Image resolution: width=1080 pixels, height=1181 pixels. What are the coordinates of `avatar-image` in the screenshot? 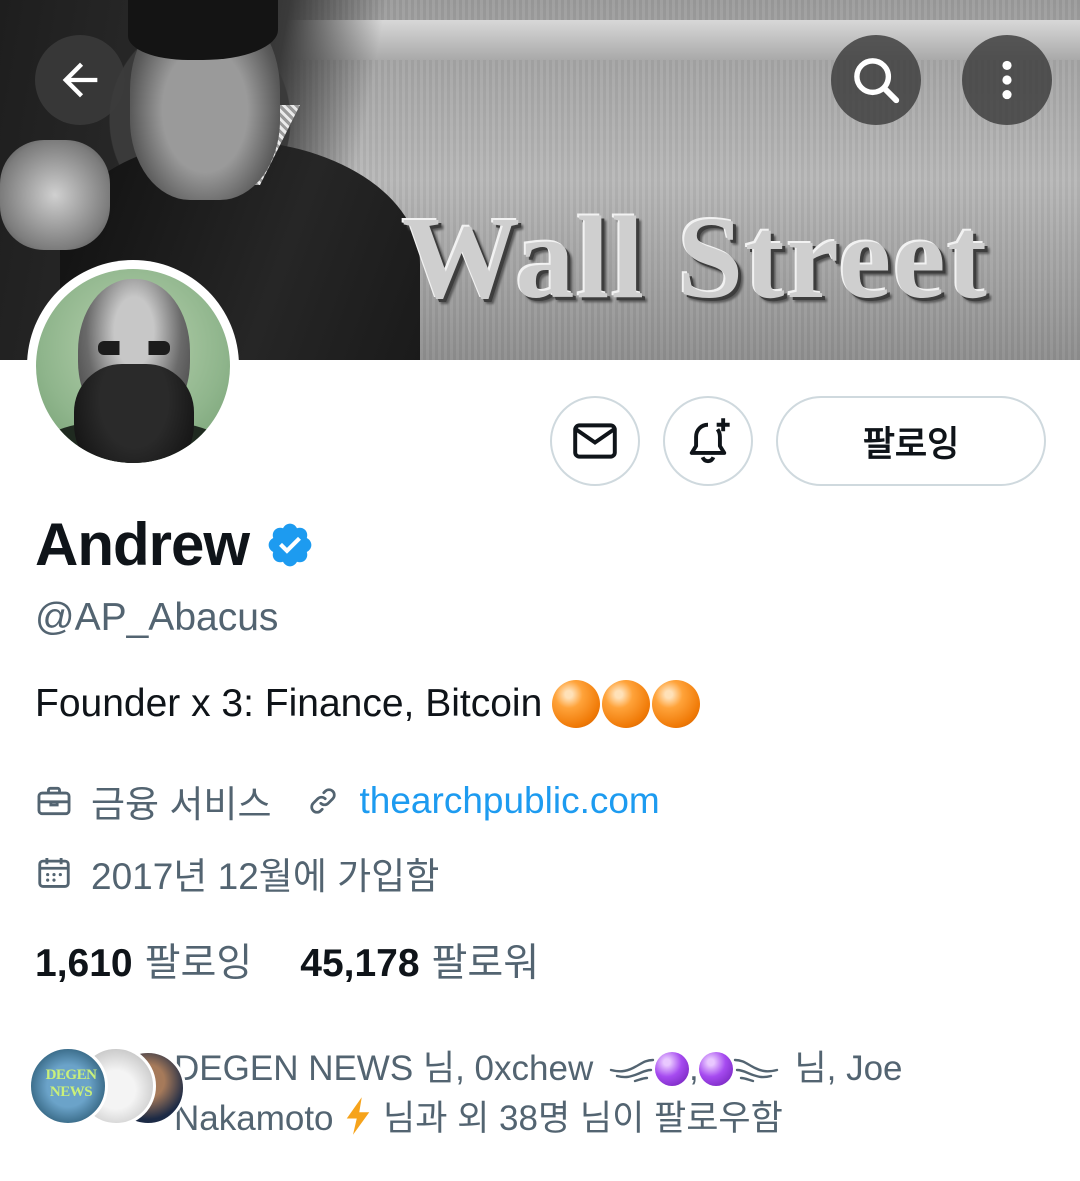 It's located at (133, 366).